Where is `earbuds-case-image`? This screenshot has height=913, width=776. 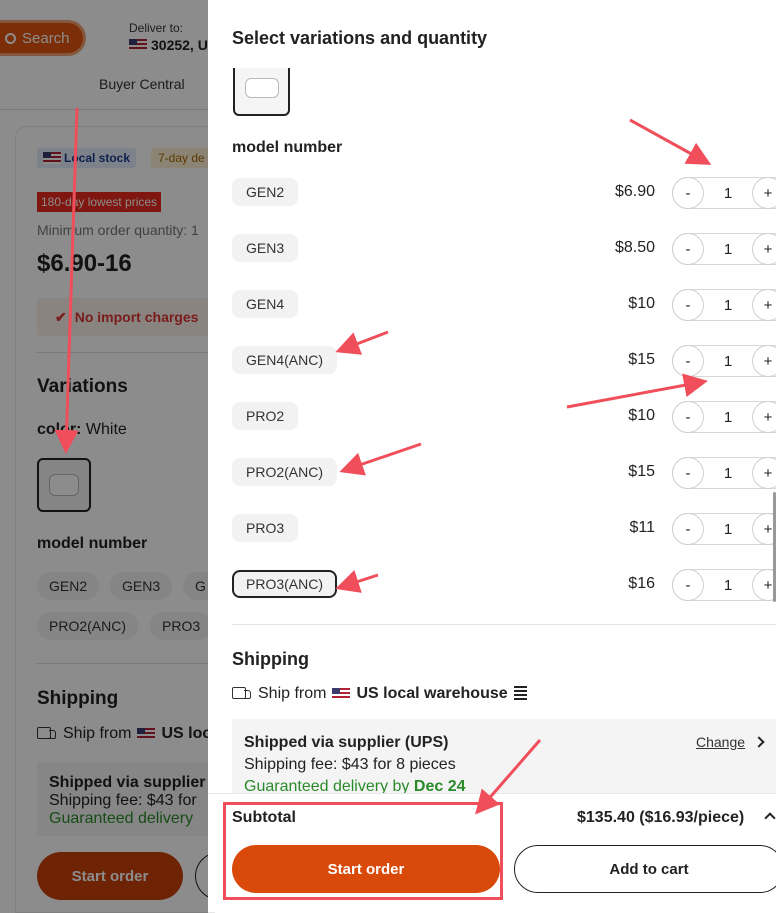
earbuds-case-image is located at coordinates (261, 88).